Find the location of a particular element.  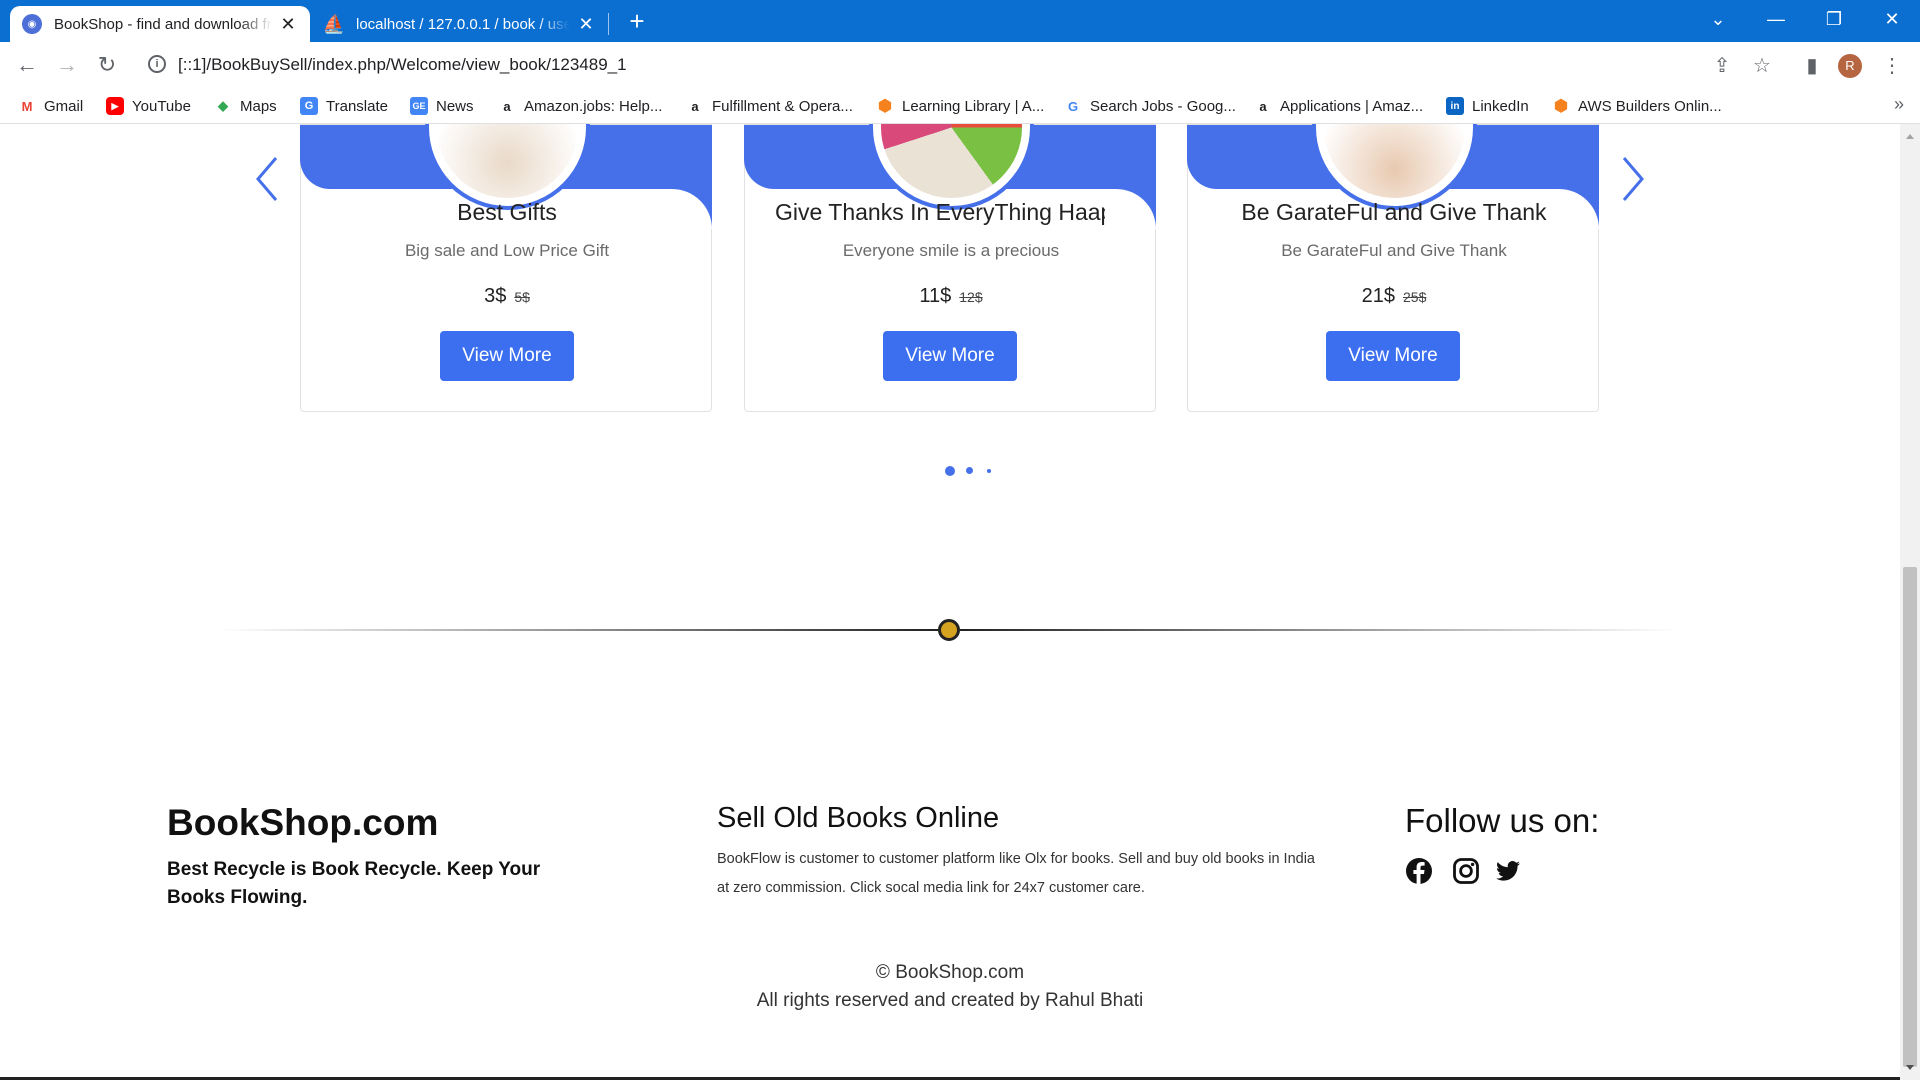

forward-arrow-icon: → is located at coordinates (67, 65).